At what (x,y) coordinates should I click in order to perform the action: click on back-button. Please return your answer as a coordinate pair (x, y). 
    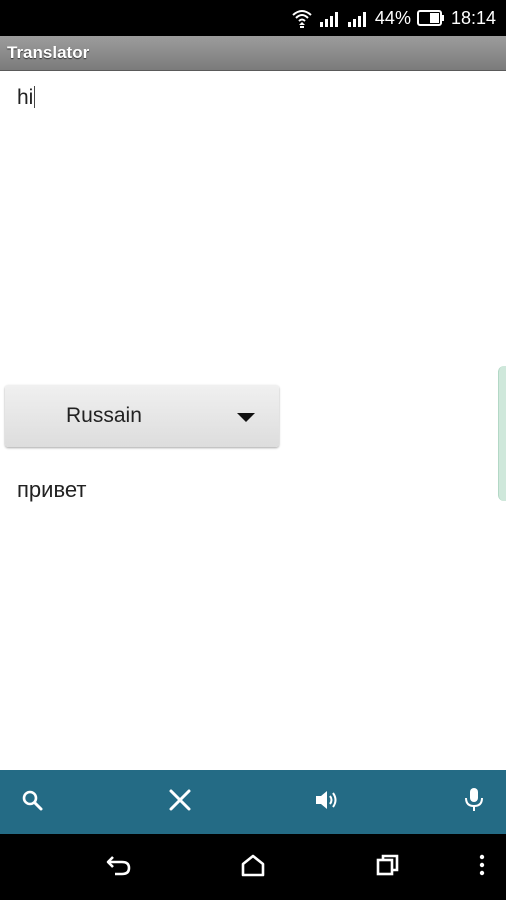
    Looking at the image, I should click on (119, 867).